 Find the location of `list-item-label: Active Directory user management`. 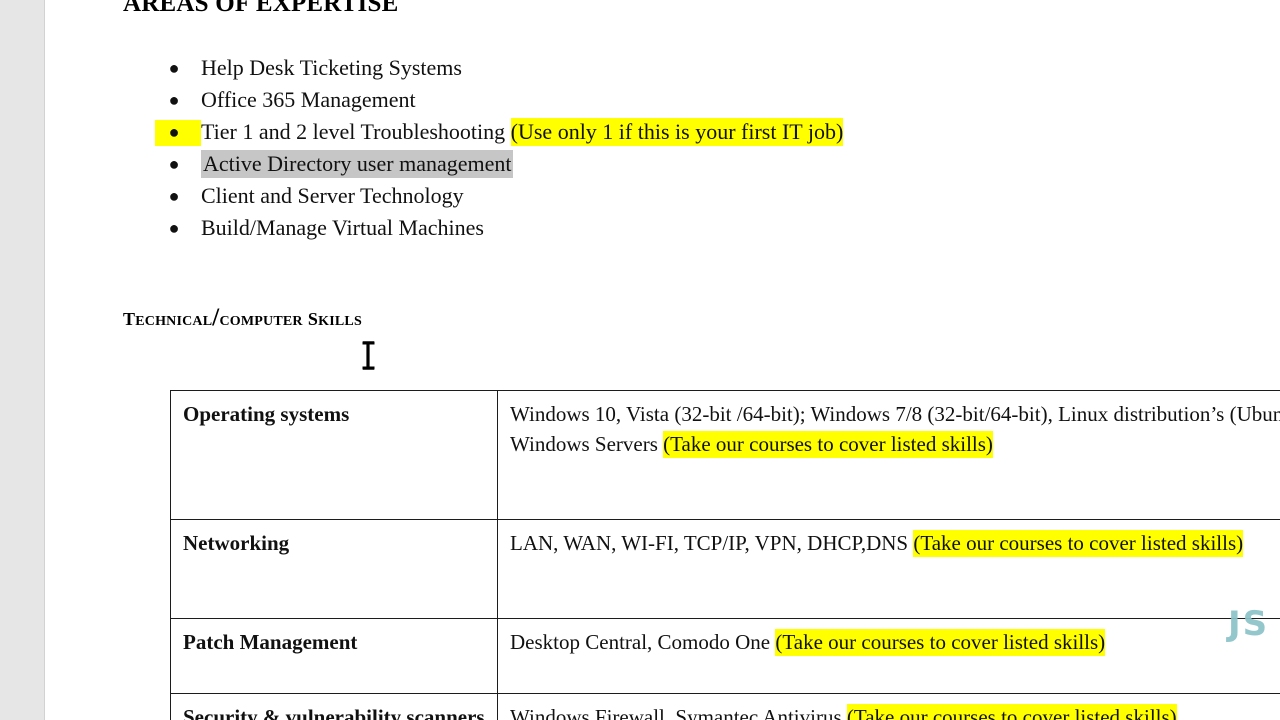

list-item-label: Active Directory user management is located at coordinates (357, 164).